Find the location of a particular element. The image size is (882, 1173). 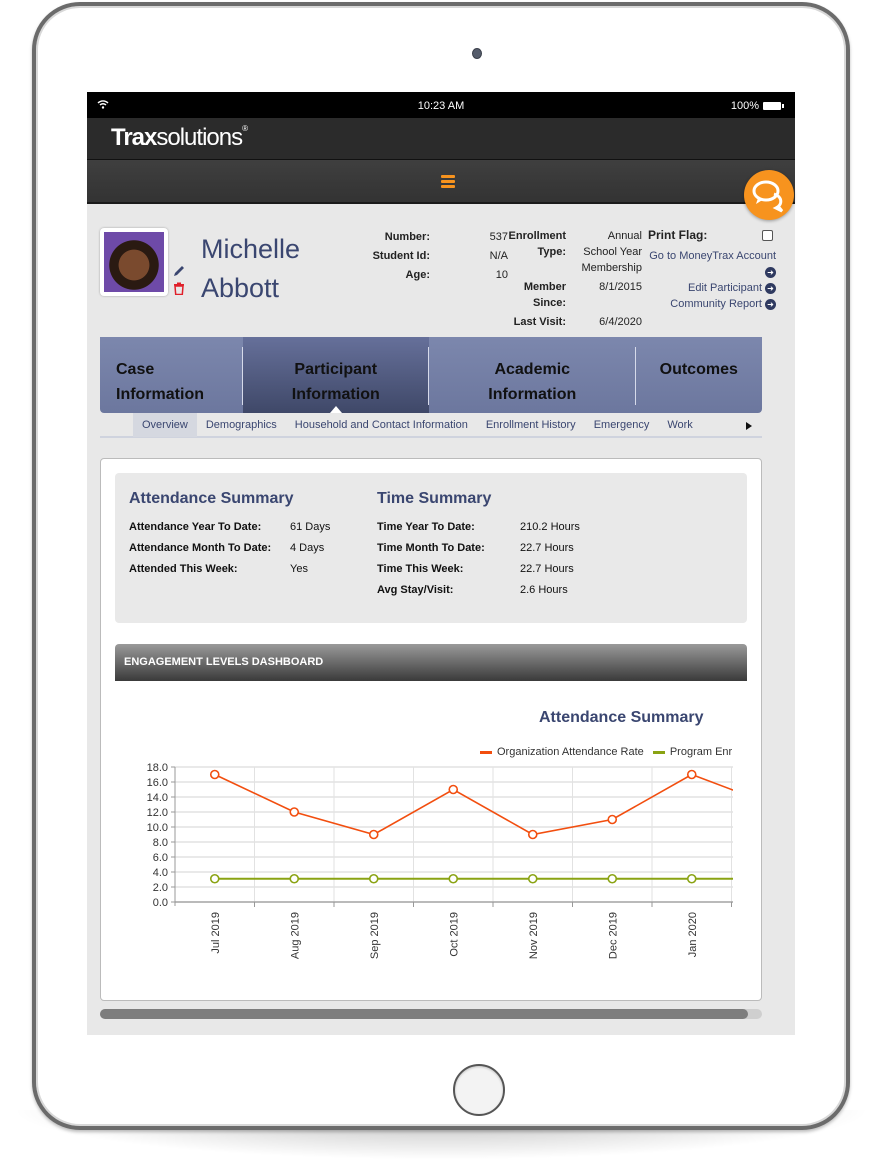

subtab-enrollment-history: Enrollment History is located at coordinates (531, 425).